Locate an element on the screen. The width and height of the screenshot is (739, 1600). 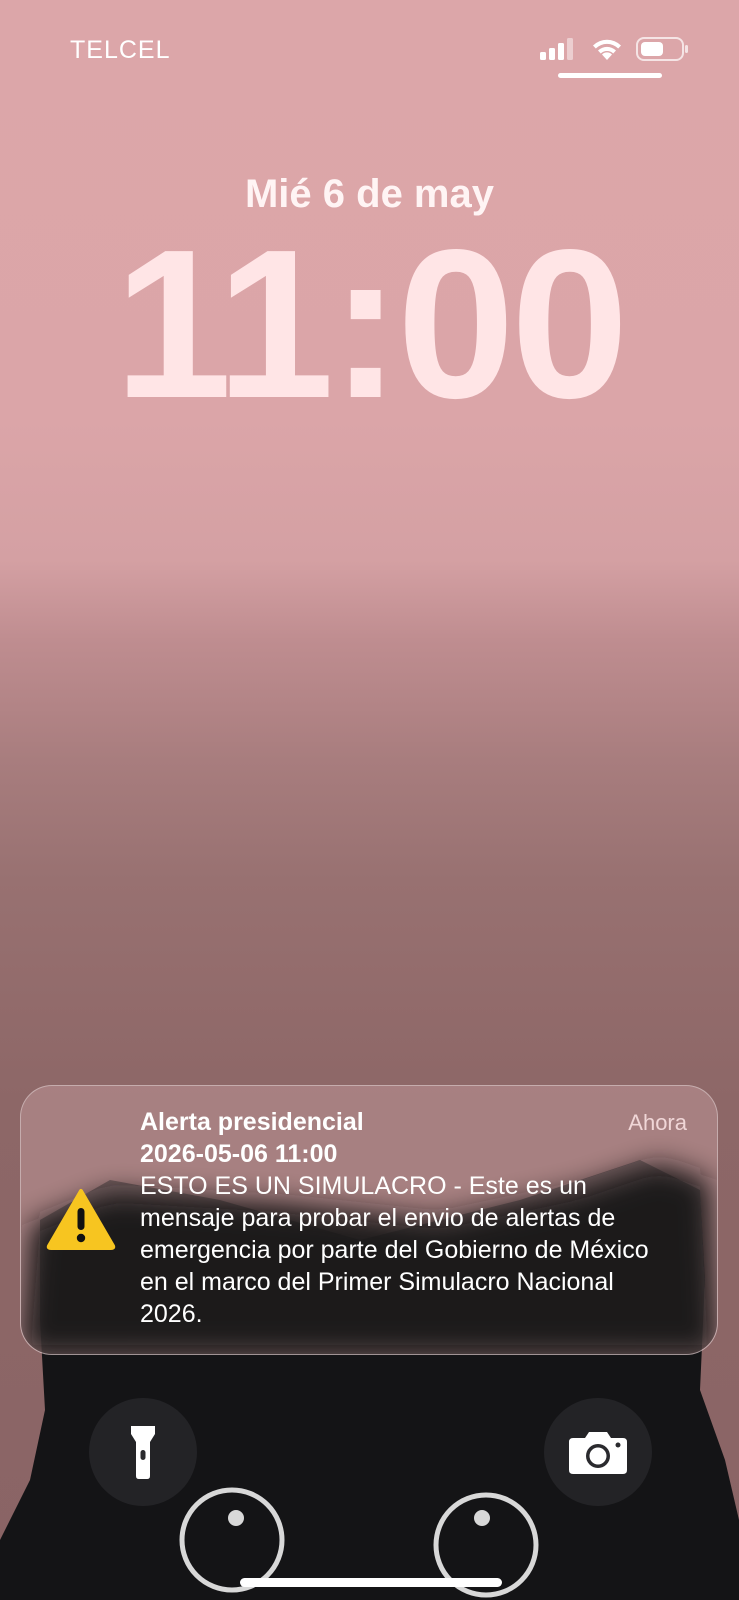
warning-icon is located at coordinates (81, 1219).